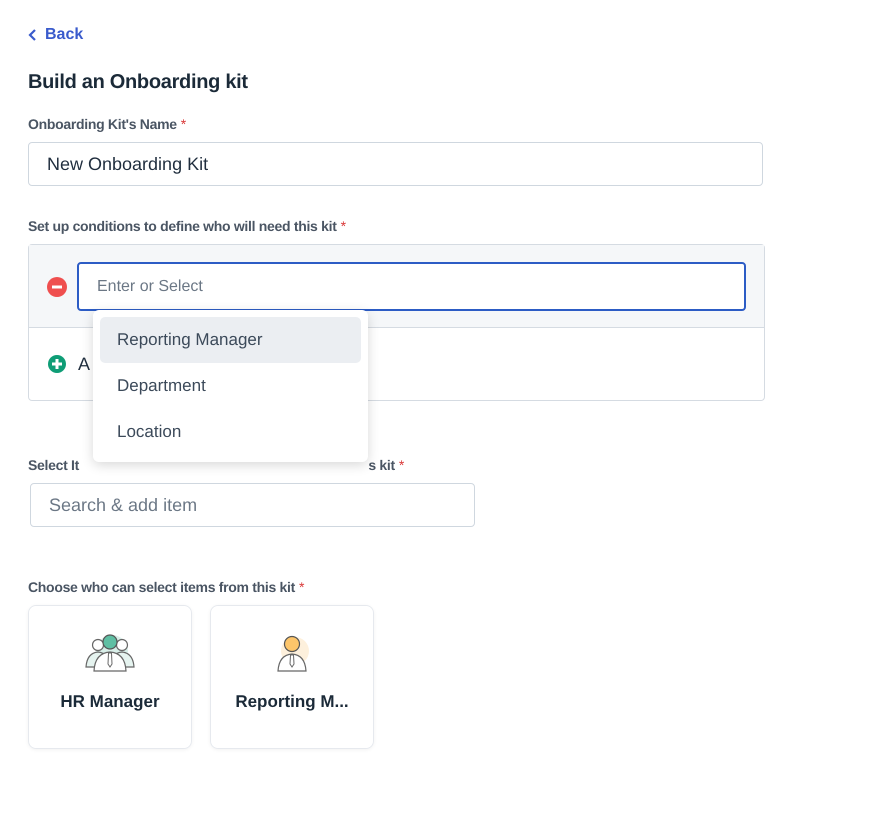 Image resolution: width=895 pixels, height=815 pixels. What do you see at coordinates (32, 35) in the screenshot?
I see `chevron-left-icon` at bounding box center [32, 35].